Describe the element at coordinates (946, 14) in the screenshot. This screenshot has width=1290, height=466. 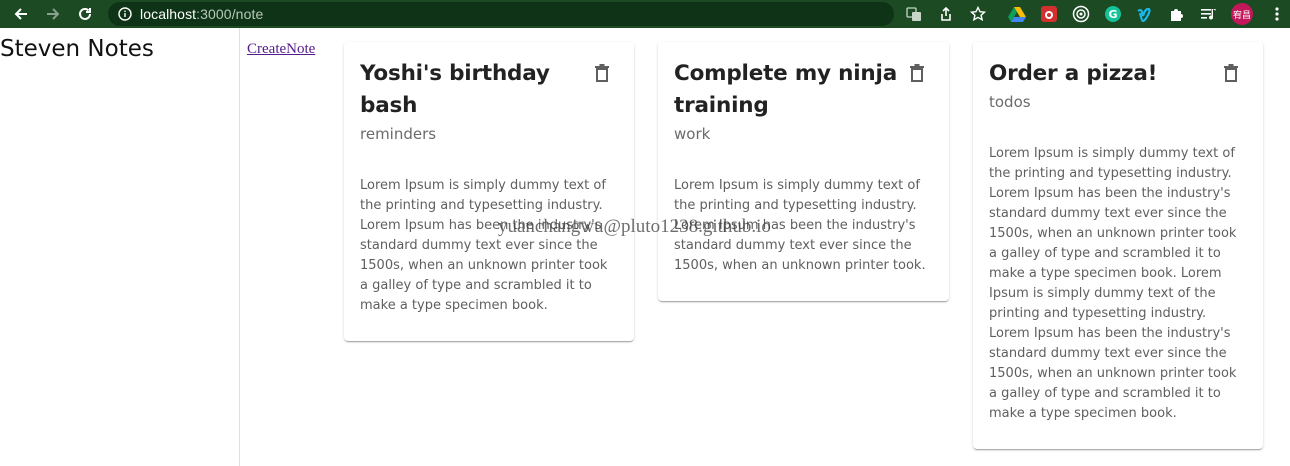
I see `share-icon` at that location.